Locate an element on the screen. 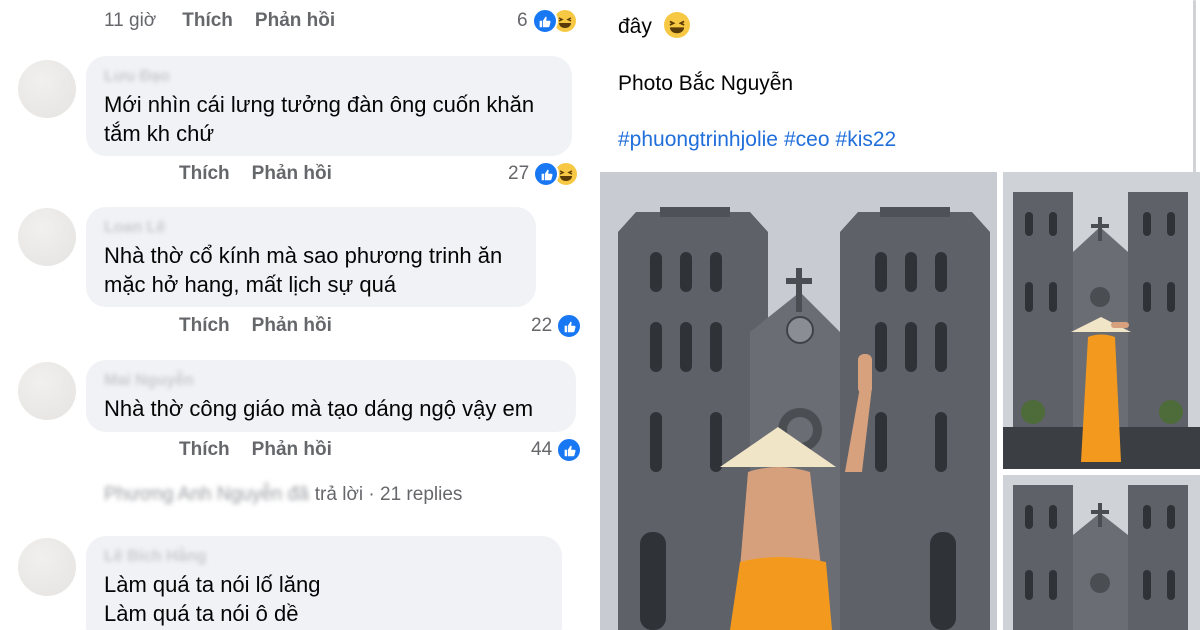 The width and height of the screenshot is (1200, 630). reaction-summary: 6 is located at coordinates (547, 21).